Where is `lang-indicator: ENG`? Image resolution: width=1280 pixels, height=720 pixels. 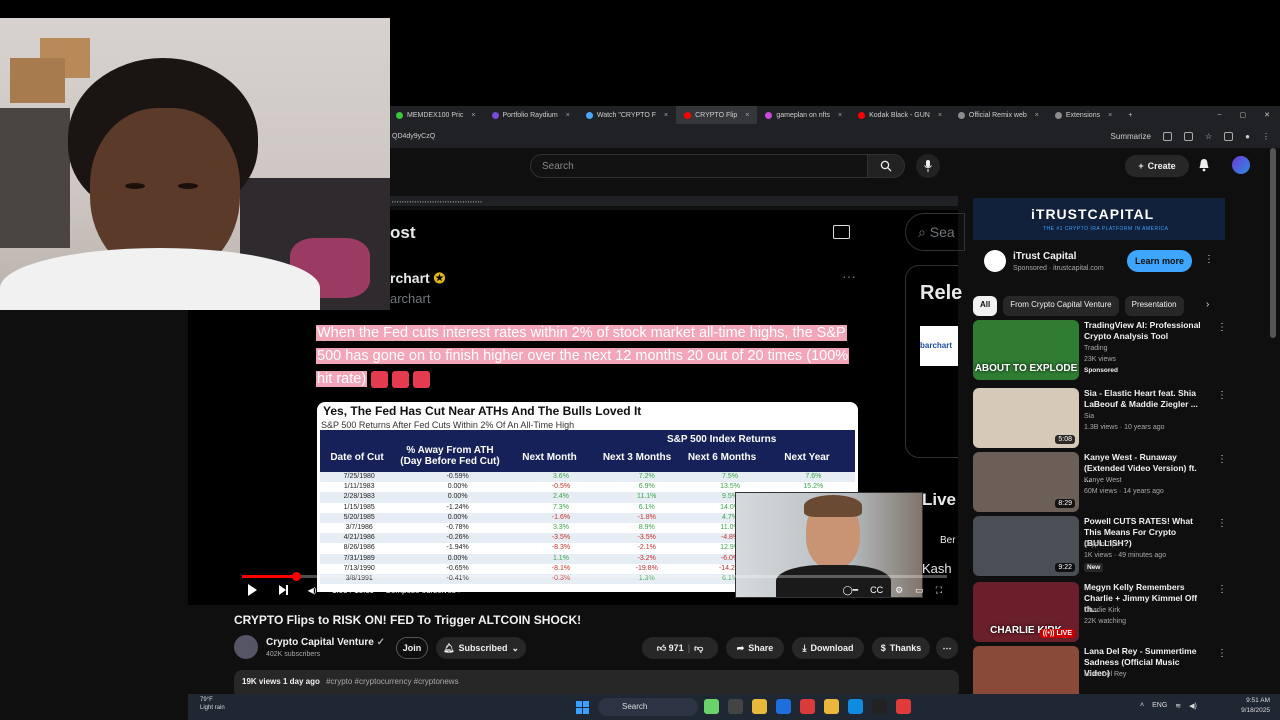 lang-indicator: ENG is located at coordinates (1159, 706).